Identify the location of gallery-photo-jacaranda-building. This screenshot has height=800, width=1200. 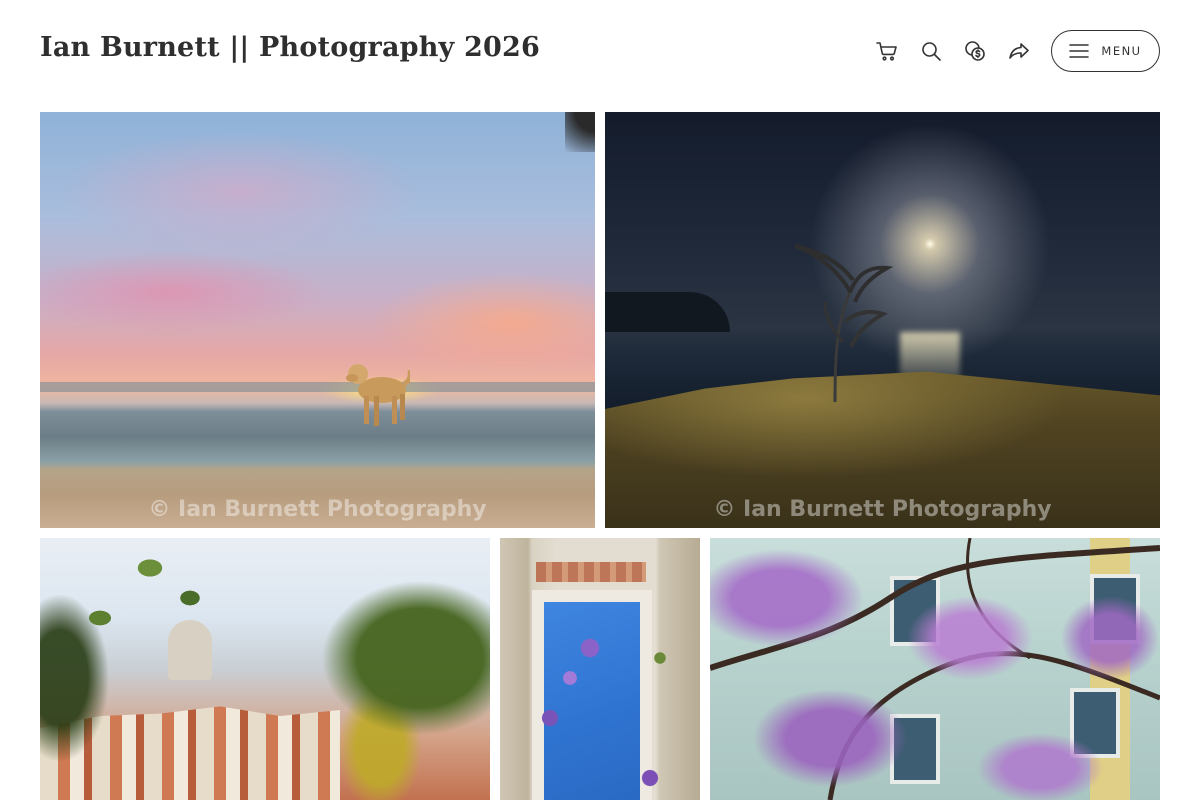
(935, 669).